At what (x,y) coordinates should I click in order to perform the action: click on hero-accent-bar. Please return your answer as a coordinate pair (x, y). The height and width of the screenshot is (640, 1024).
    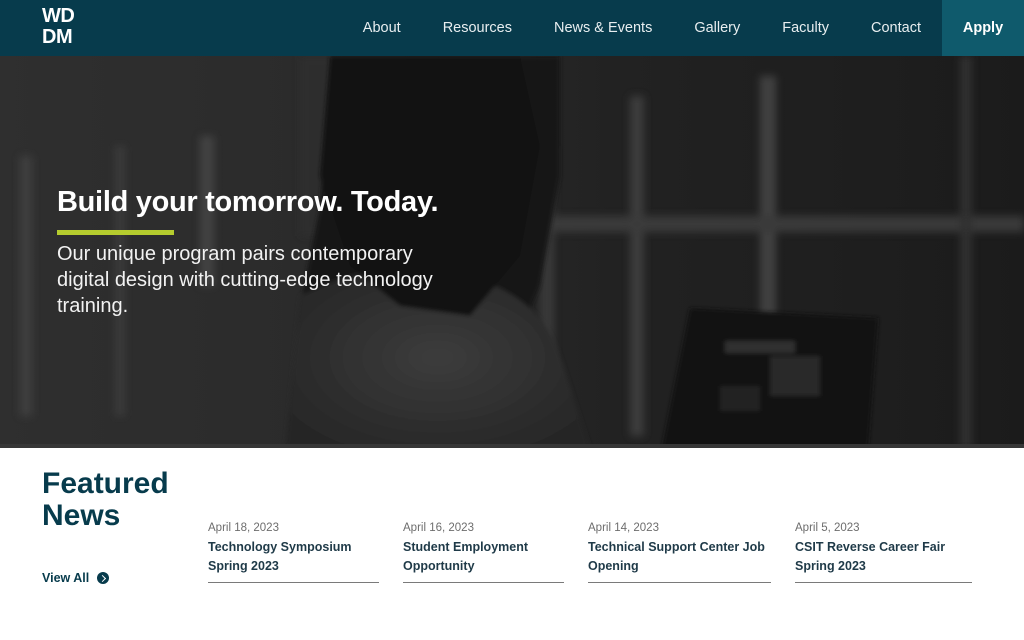
    Looking at the image, I should click on (115, 232).